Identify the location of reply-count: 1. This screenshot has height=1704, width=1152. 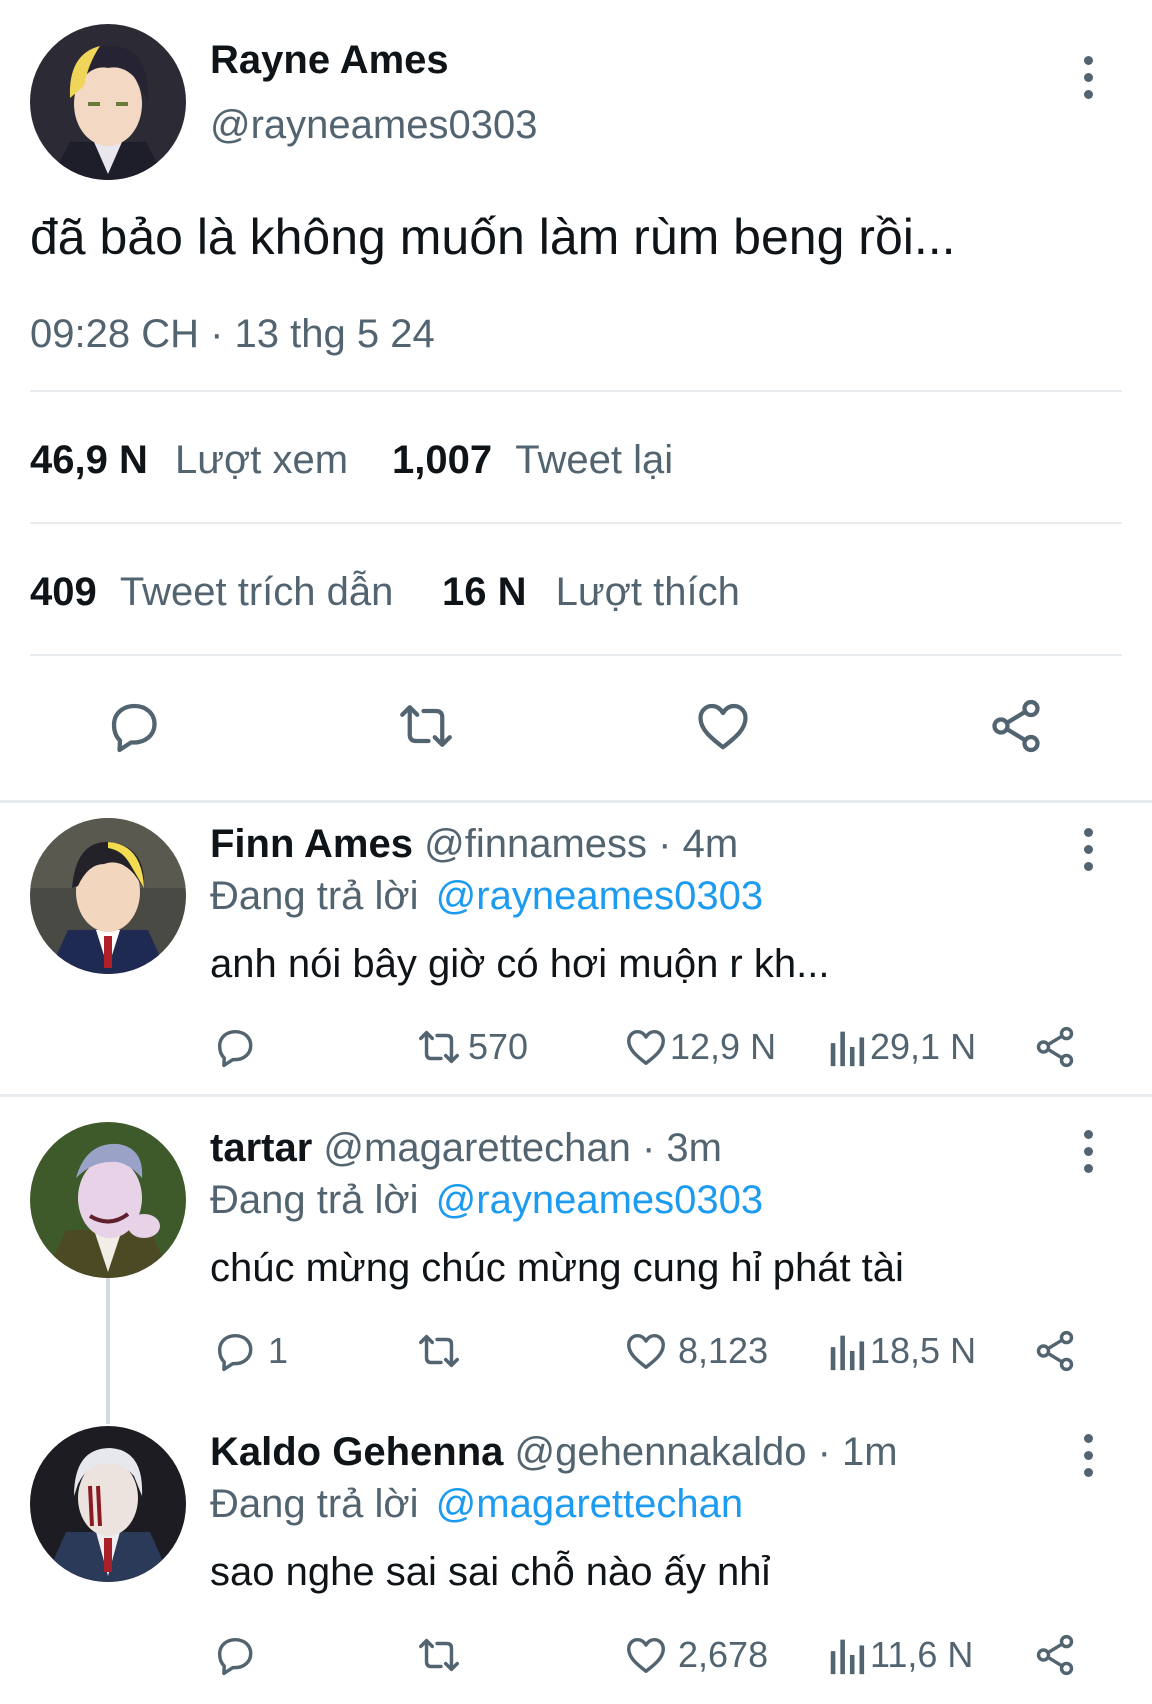
(278, 1350).